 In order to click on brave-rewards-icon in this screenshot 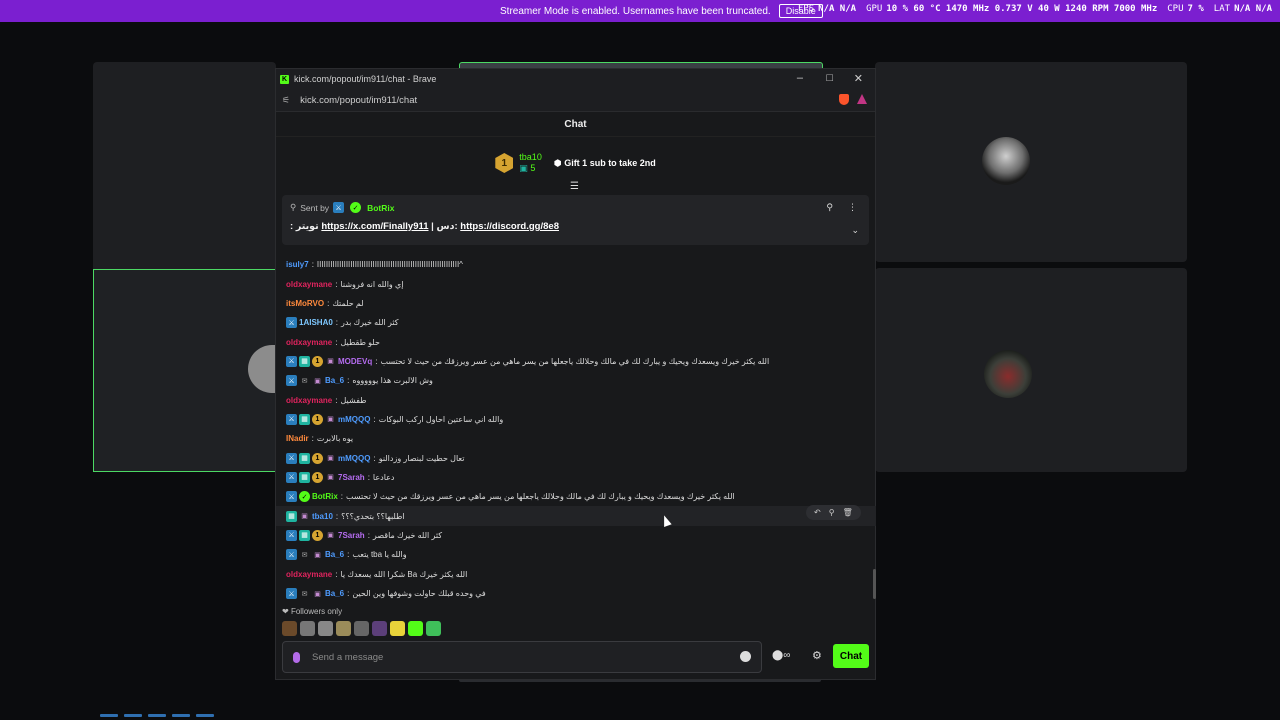, I will do `click(862, 99)`.